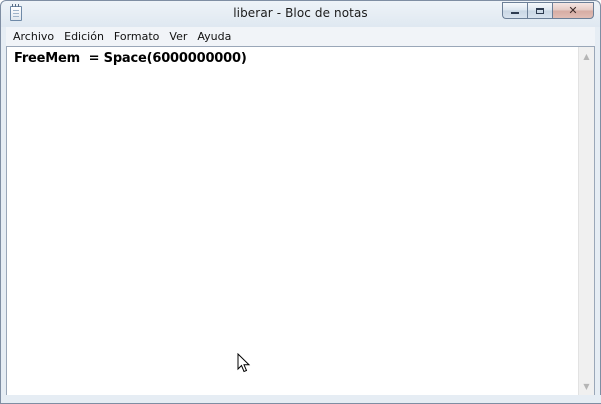 This screenshot has height=404, width=601. I want to click on vertical-scrollbar: ▲ ▼, so click(586, 221).